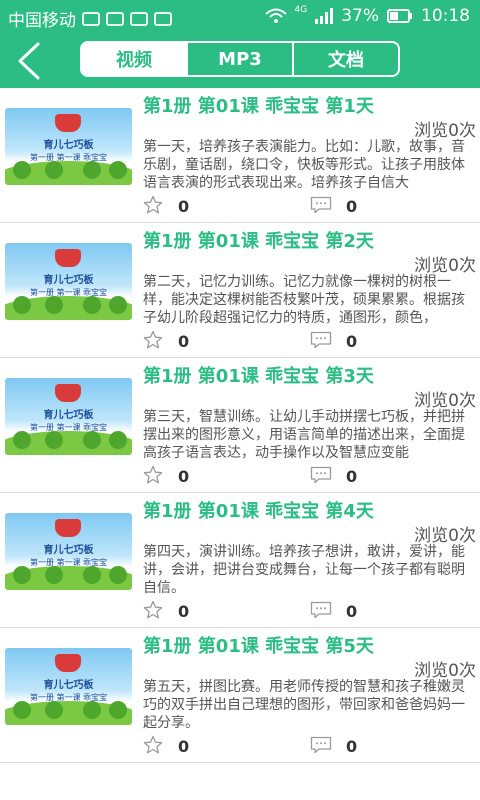  What do you see at coordinates (163, 18) in the screenshot?
I see `keyboard-icon` at bounding box center [163, 18].